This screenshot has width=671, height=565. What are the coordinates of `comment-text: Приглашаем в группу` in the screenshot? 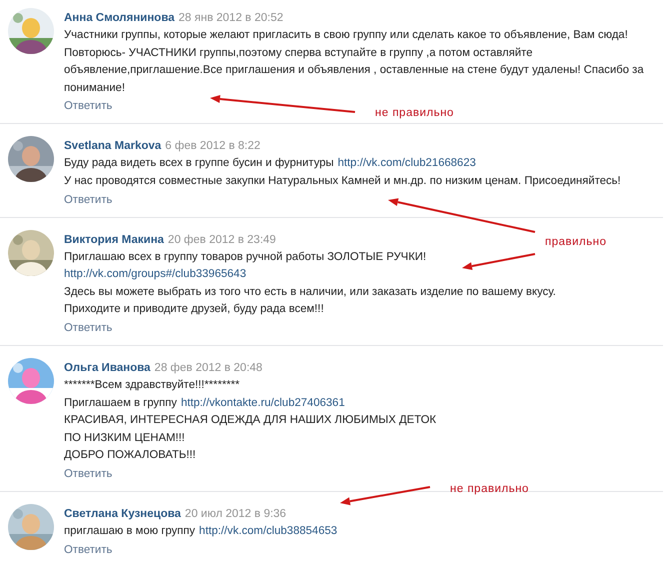 It's located at (120, 403).